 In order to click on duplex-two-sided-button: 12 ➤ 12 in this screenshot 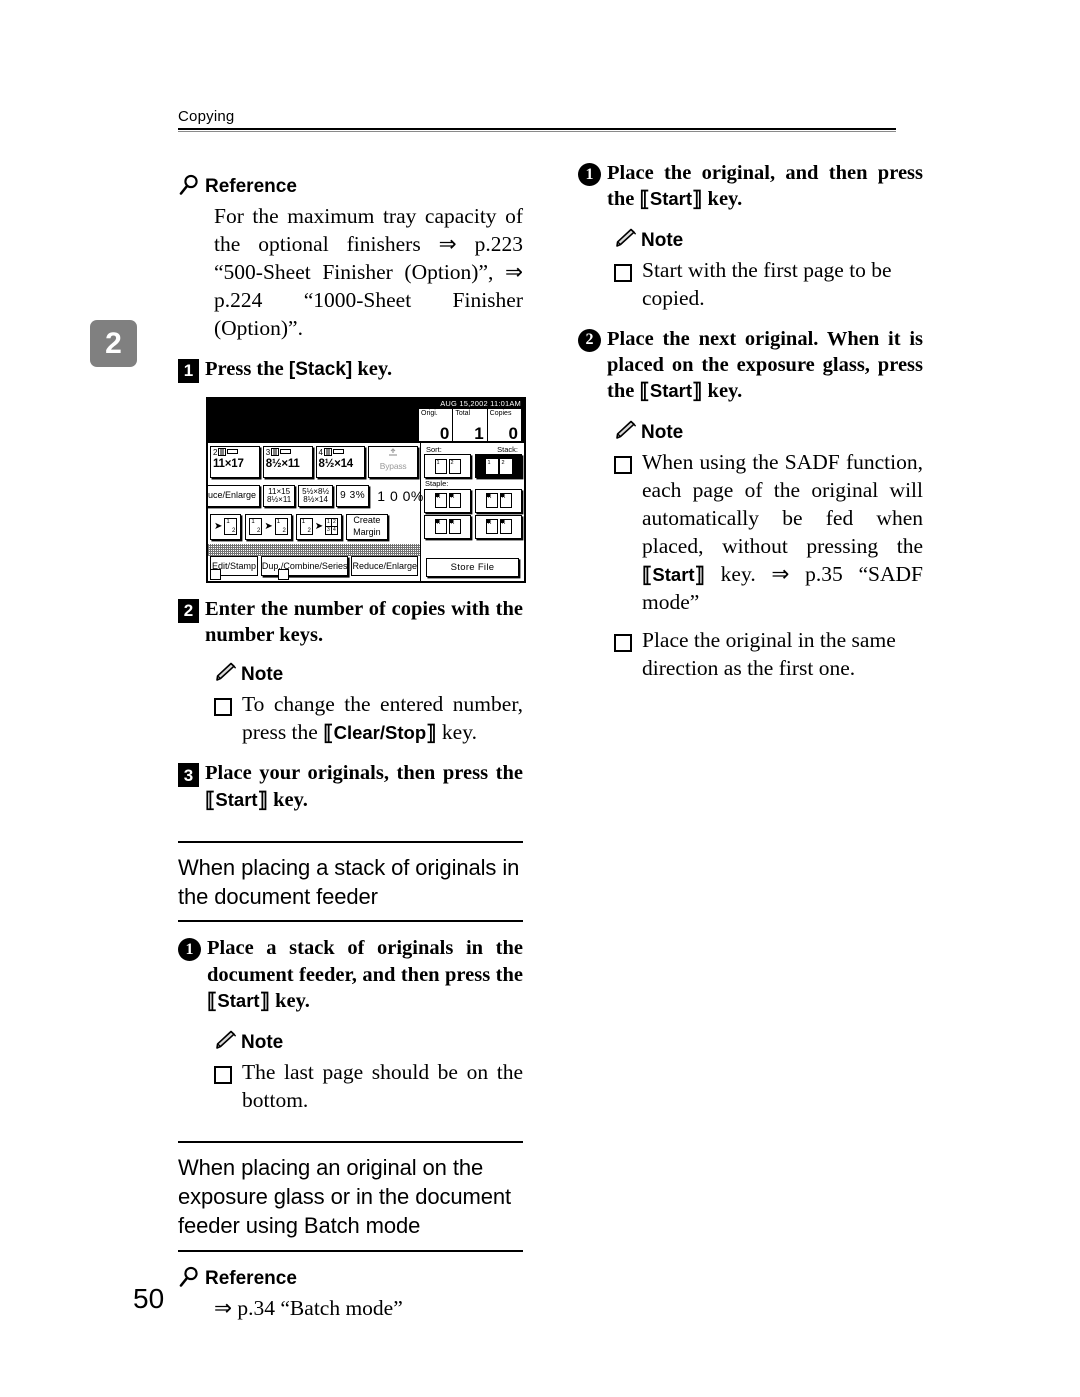, I will do `click(268, 526)`.